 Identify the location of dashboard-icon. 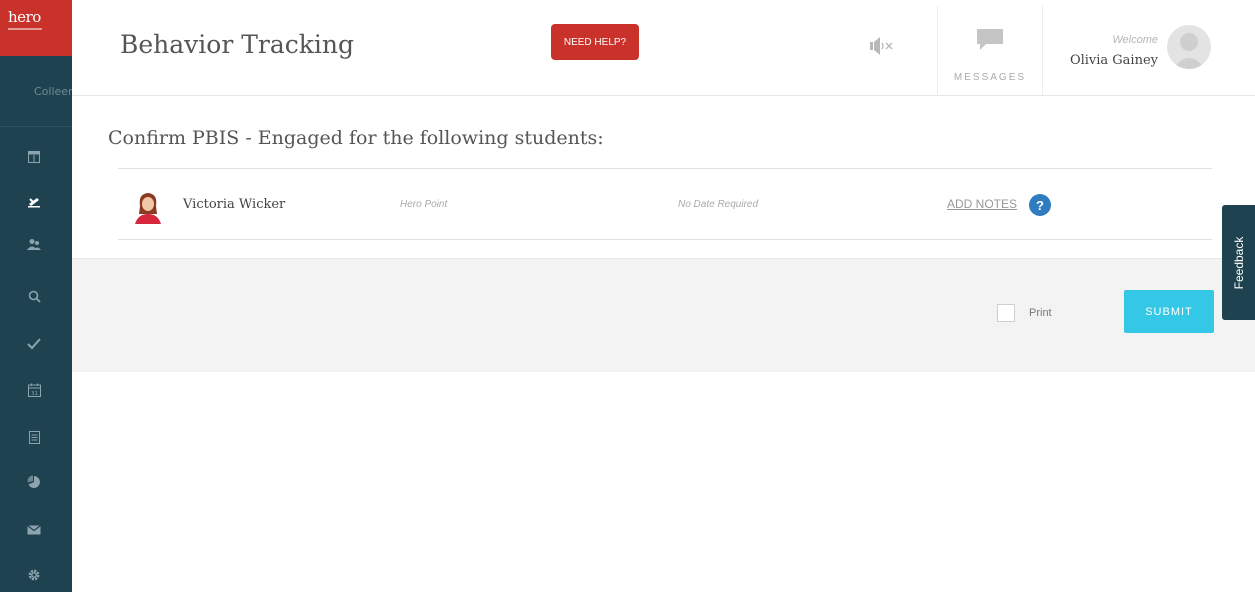
(34, 157).